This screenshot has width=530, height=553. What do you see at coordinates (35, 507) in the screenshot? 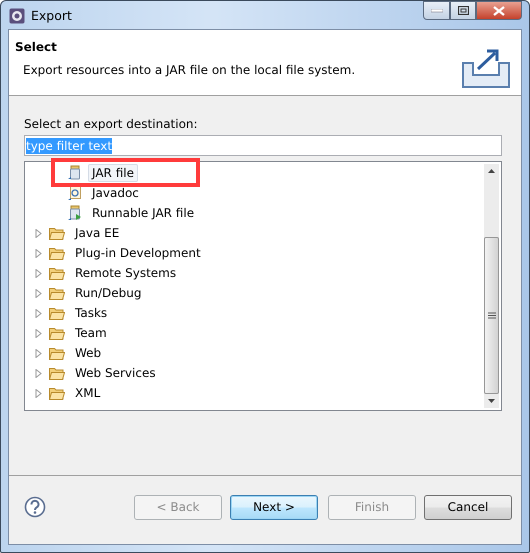
I see `help-icon` at bounding box center [35, 507].